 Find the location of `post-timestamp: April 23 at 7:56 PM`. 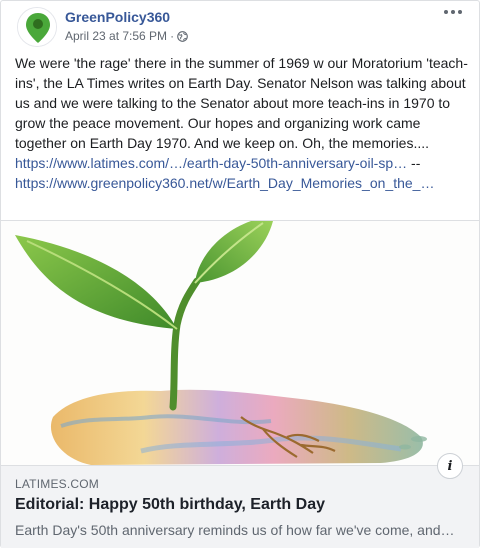

post-timestamp: April 23 at 7:56 PM is located at coordinates (116, 36).